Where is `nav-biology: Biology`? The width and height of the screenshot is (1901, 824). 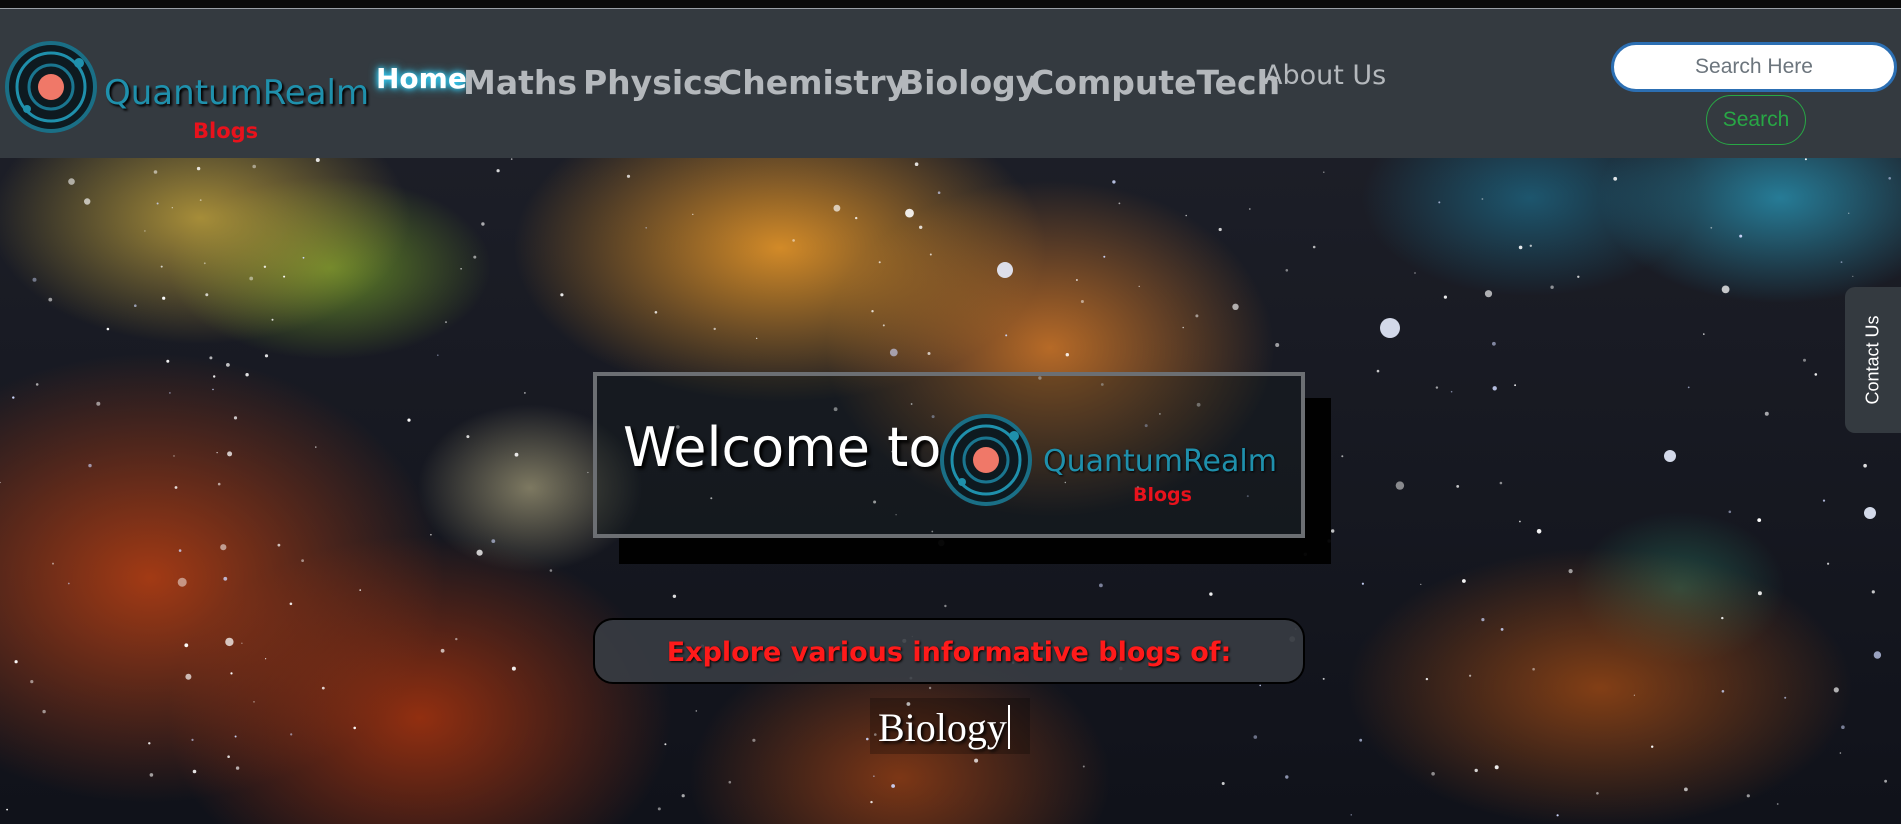 nav-biology: Biology is located at coordinates (968, 82).